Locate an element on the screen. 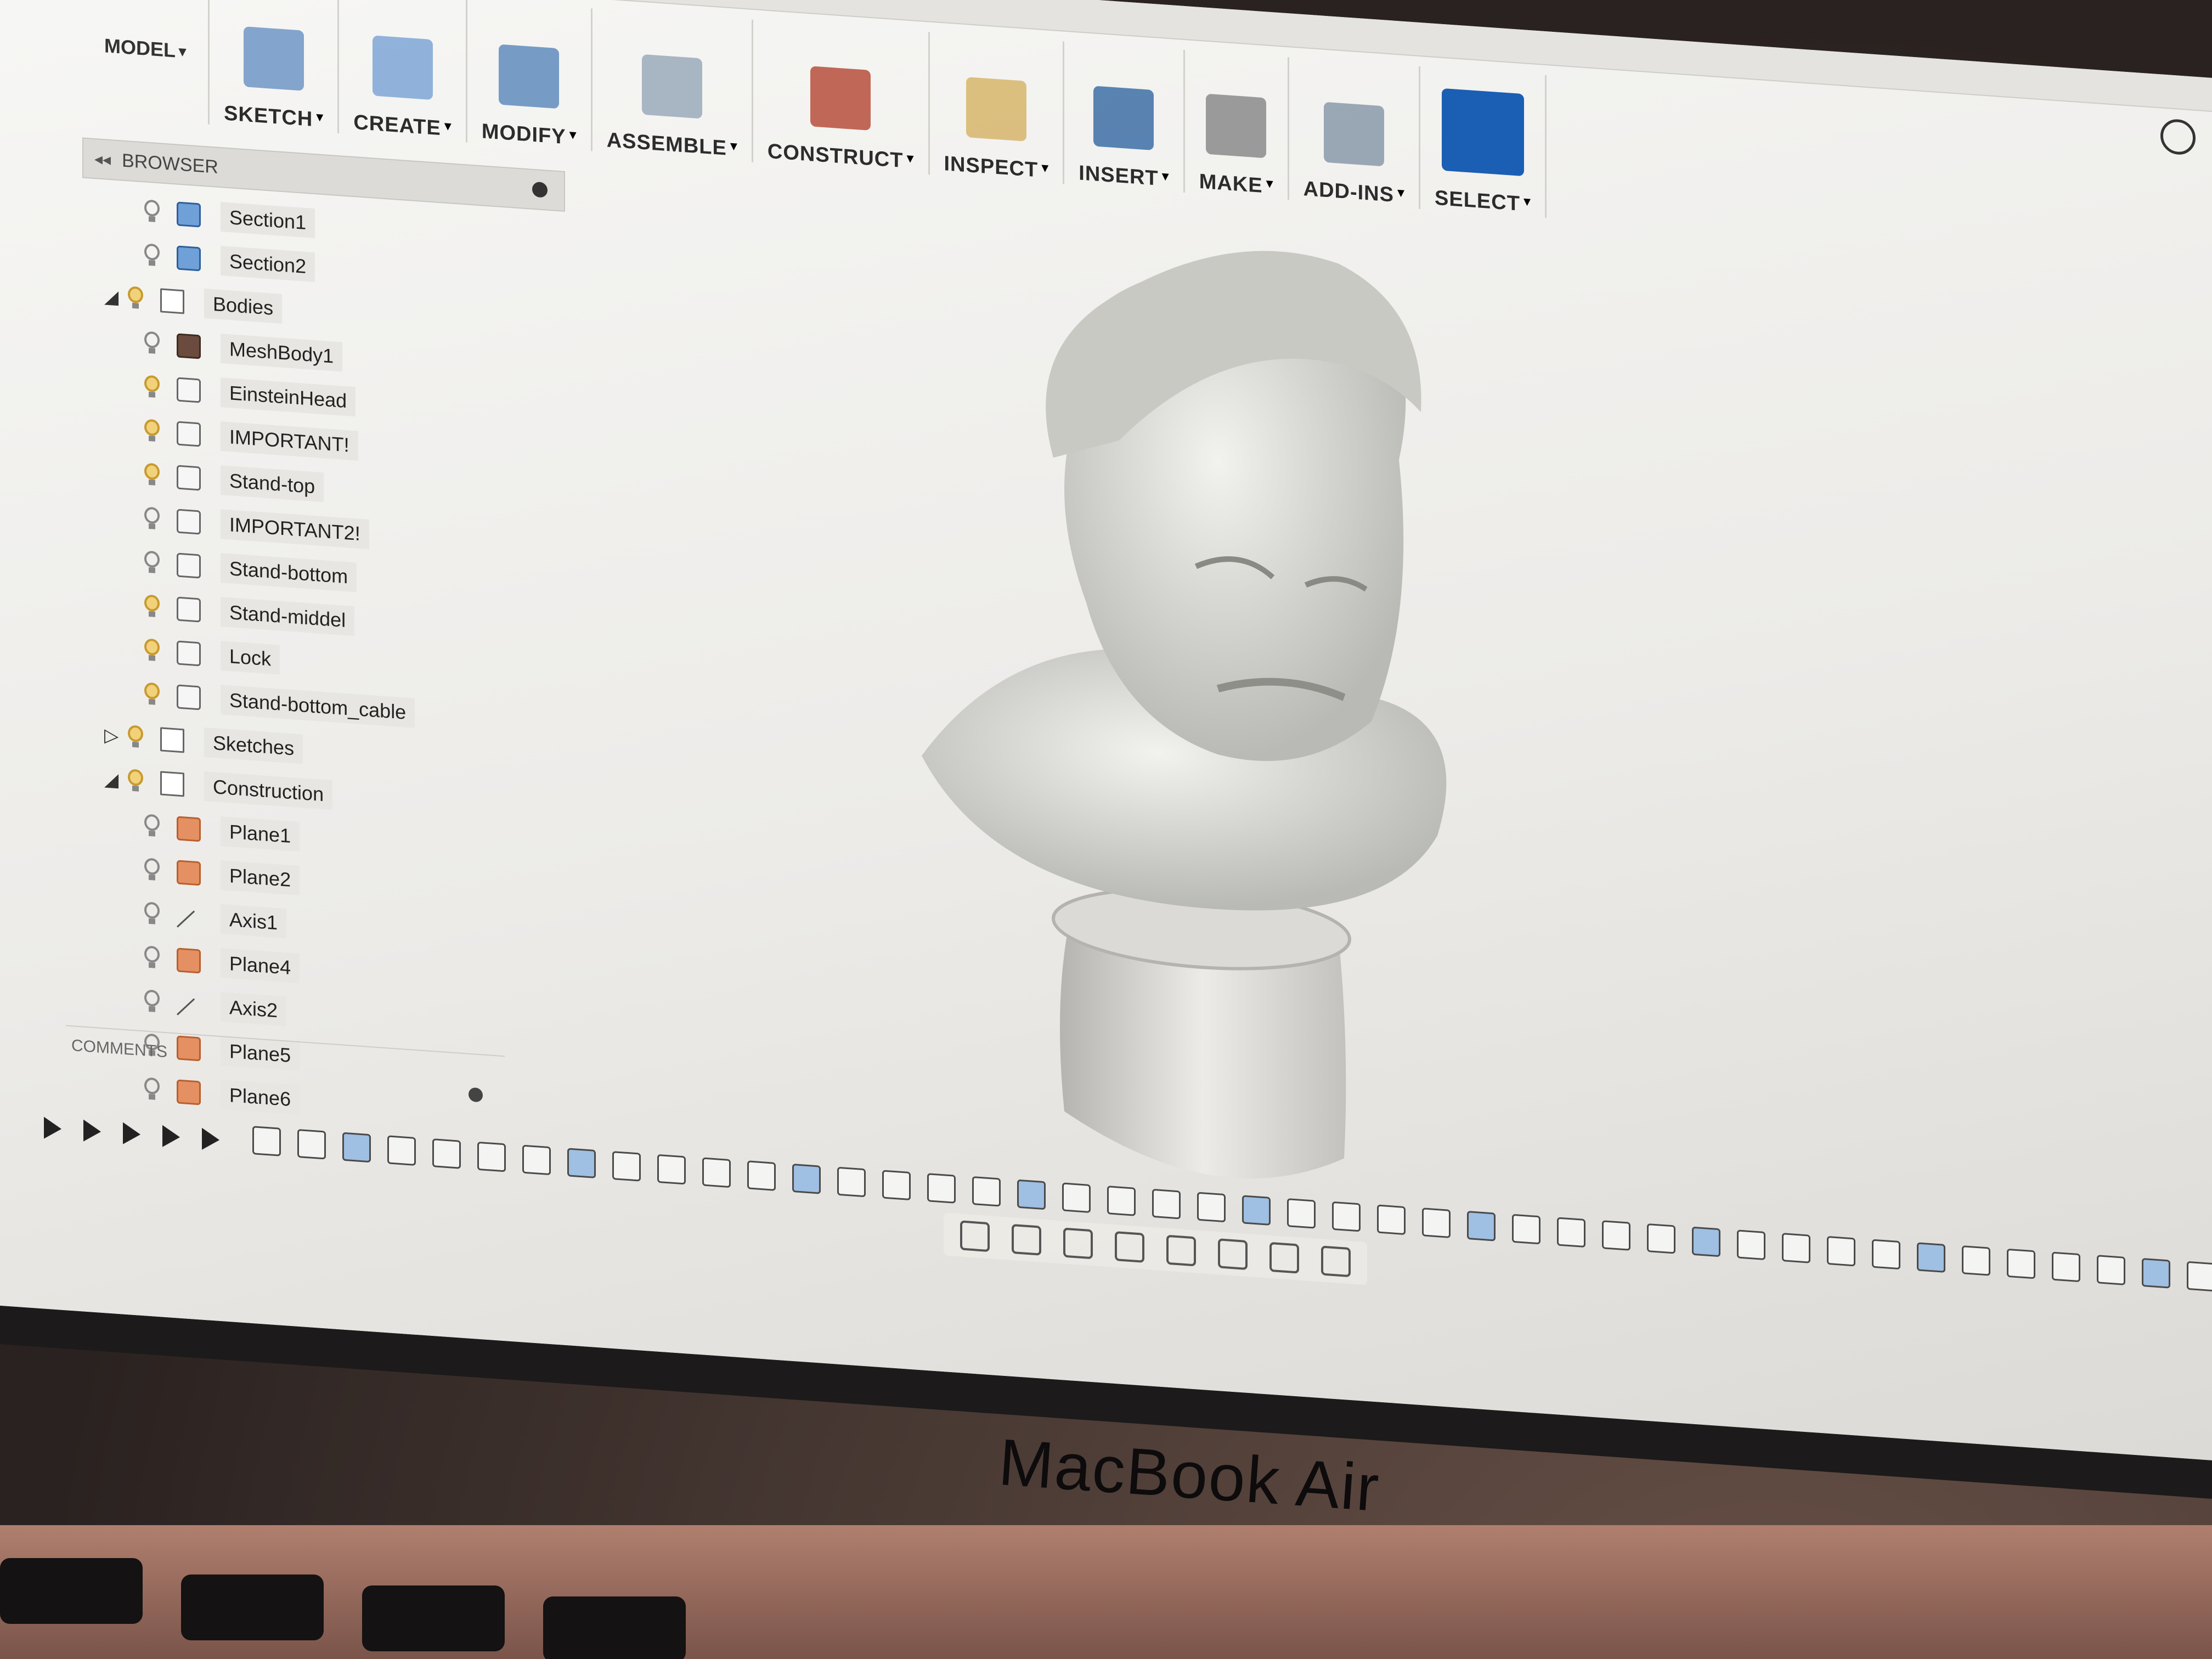  collapse-icon: ◂◂ is located at coordinates (102, 159).